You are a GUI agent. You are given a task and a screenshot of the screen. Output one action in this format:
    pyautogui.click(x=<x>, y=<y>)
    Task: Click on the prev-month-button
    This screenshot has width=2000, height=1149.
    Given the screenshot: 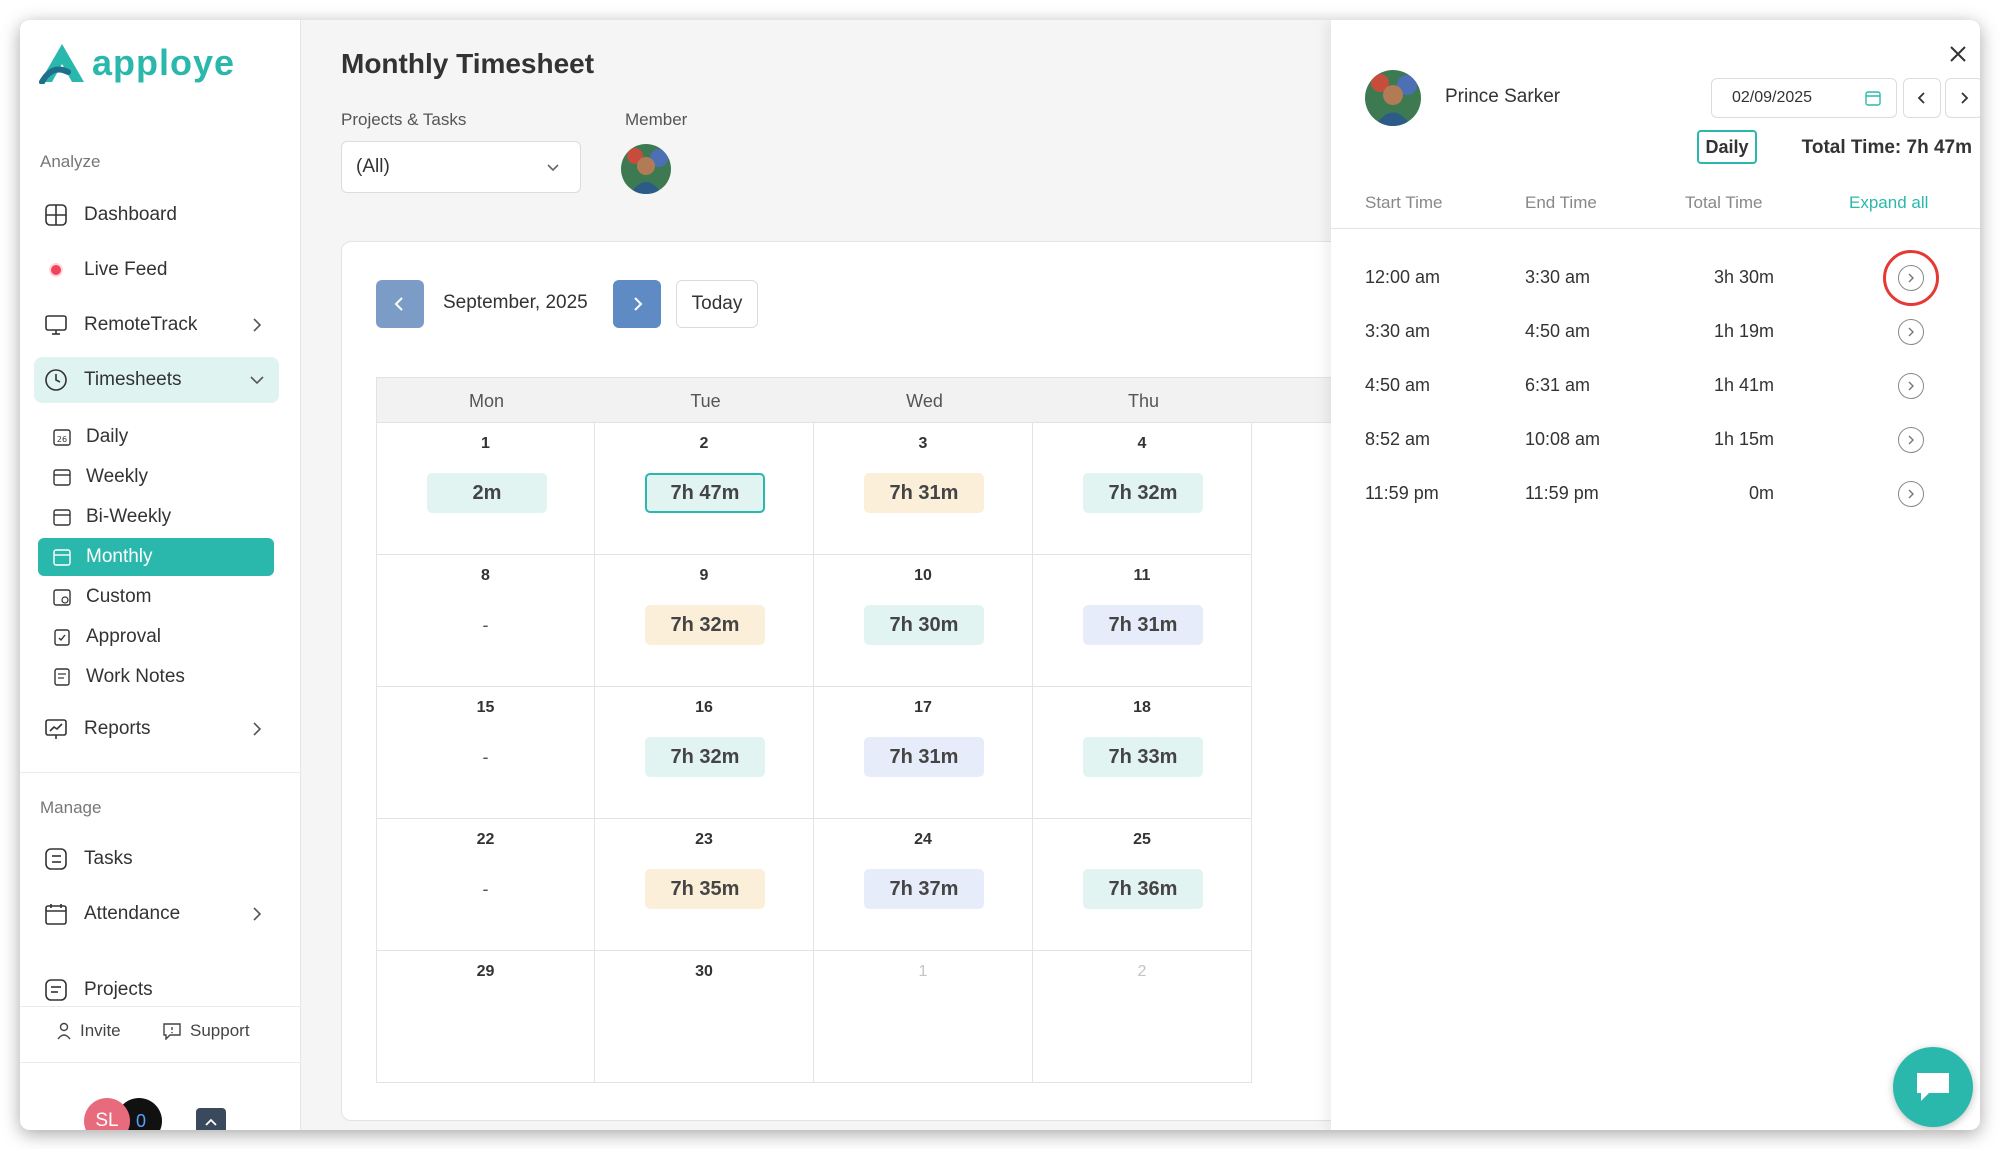 What is the action you would take?
    pyautogui.click(x=400, y=304)
    